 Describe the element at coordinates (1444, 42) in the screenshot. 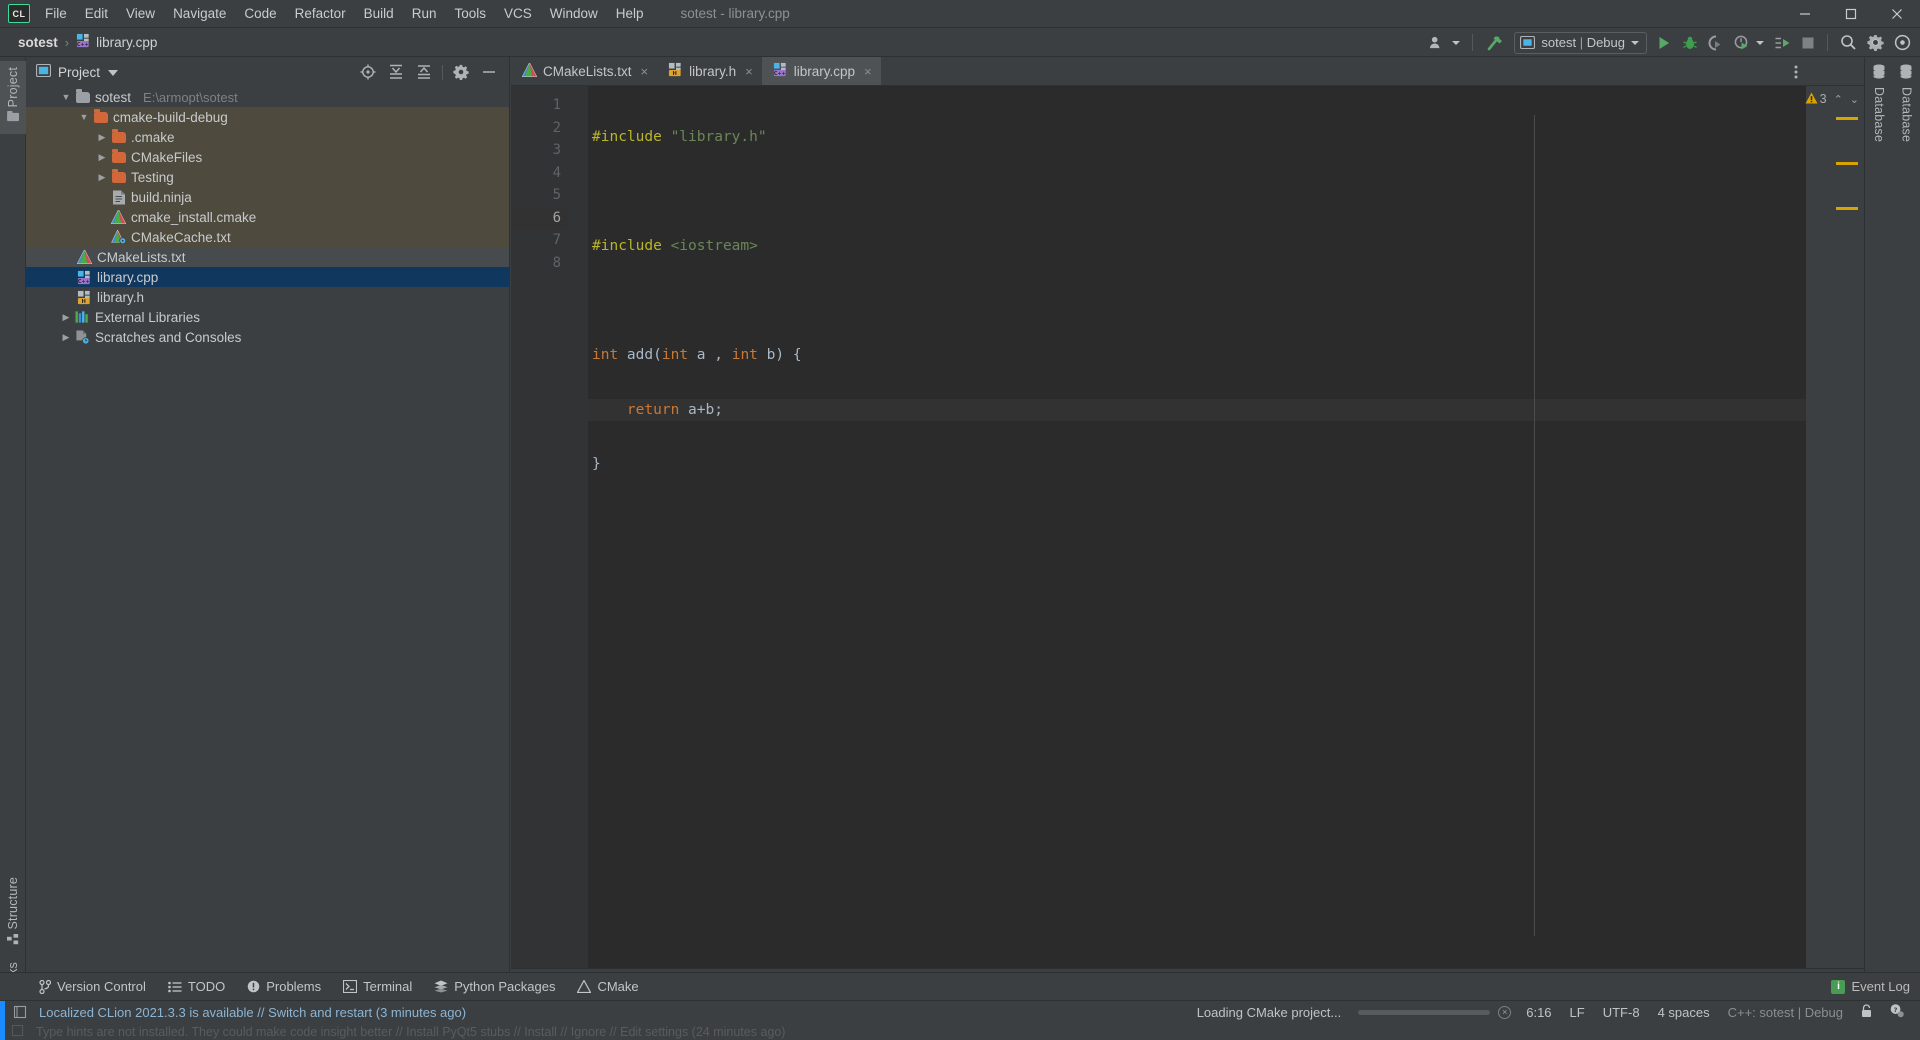

I see `account-button` at that location.